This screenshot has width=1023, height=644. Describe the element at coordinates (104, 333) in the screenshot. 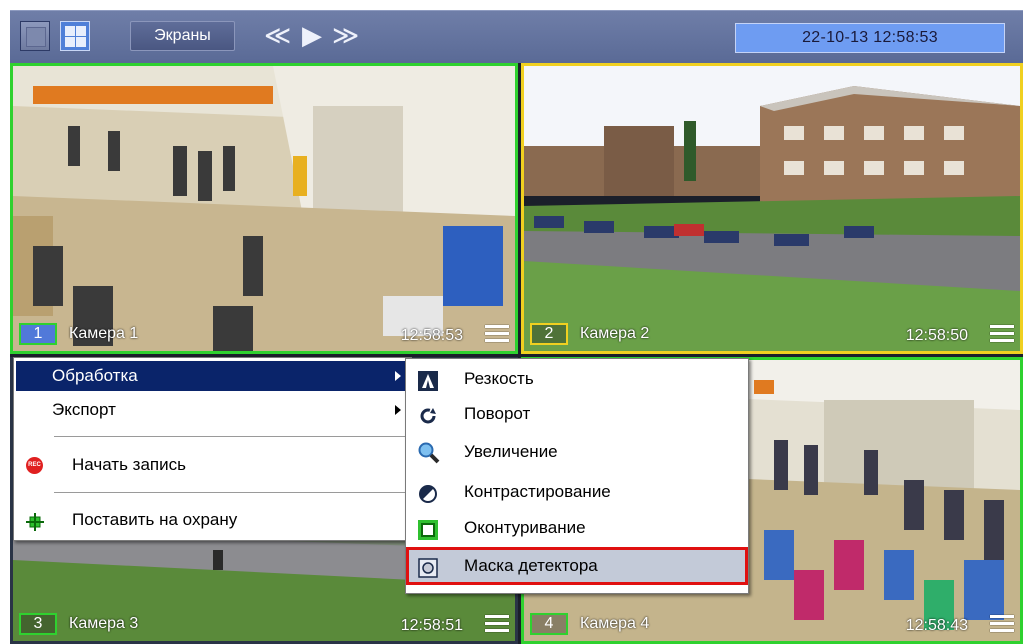

I see `camera-name: Камера 1` at that location.